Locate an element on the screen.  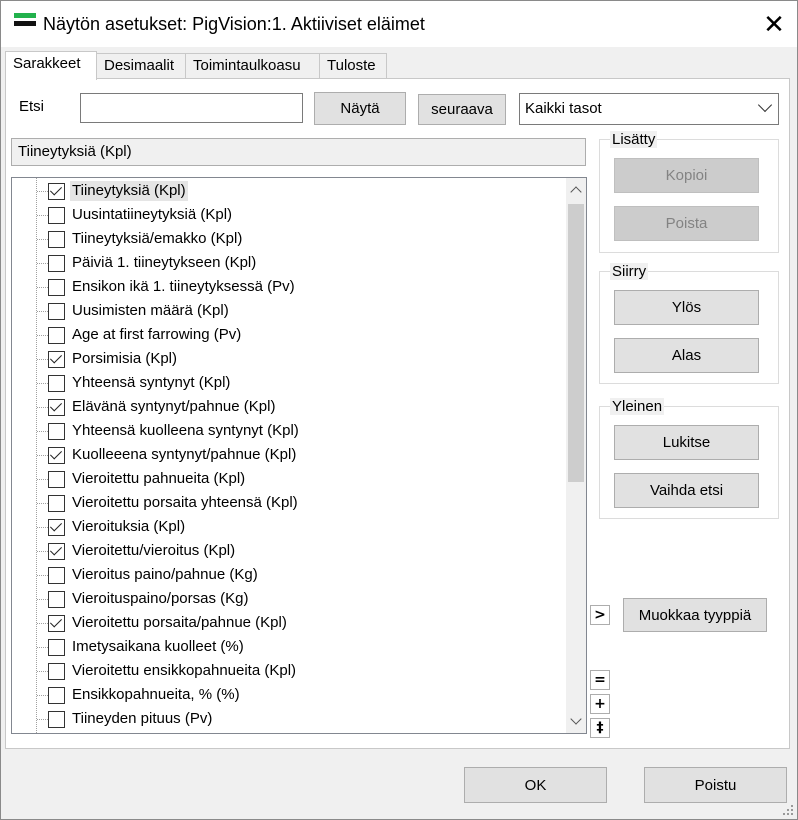
copy-button: Kopioi is located at coordinates (686, 175).